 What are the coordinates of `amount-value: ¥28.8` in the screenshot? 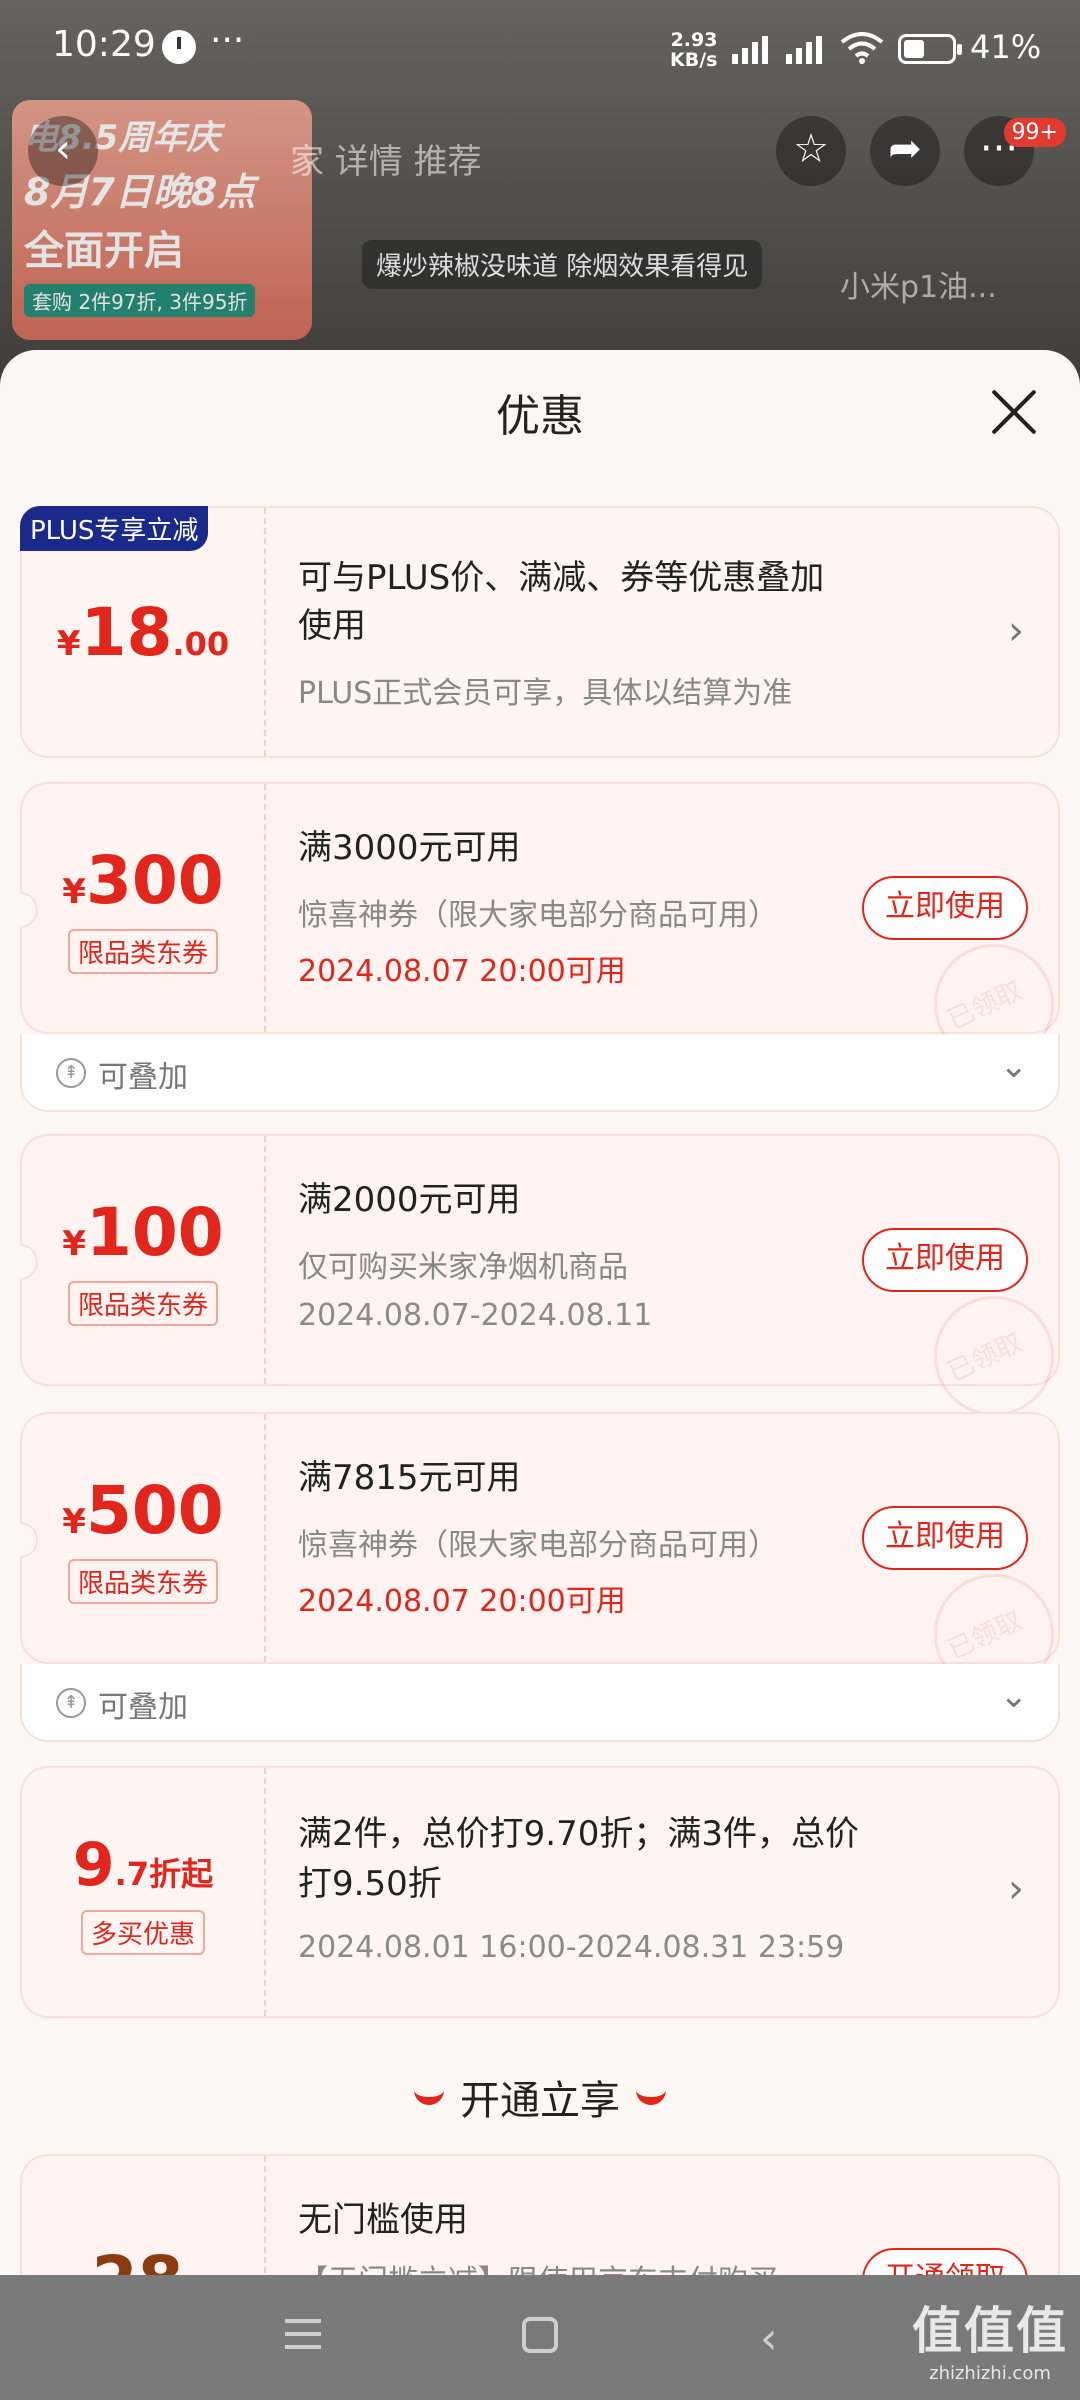 It's located at (143, 2259).